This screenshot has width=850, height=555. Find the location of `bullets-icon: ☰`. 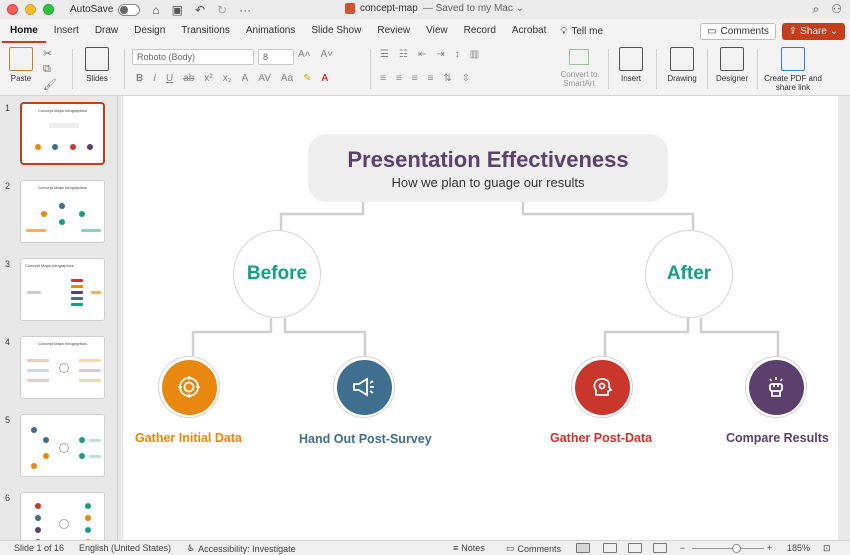

bullets-icon: ☰ is located at coordinates (384, 54).